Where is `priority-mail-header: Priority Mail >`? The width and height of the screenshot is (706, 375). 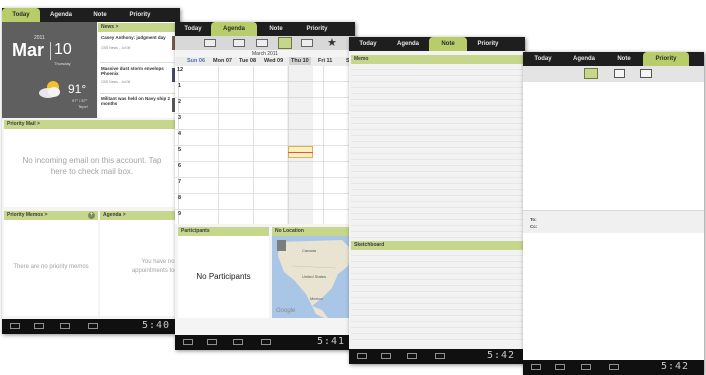
priority-mail-header: Priority Mail > is located at coordinates (91, 124).